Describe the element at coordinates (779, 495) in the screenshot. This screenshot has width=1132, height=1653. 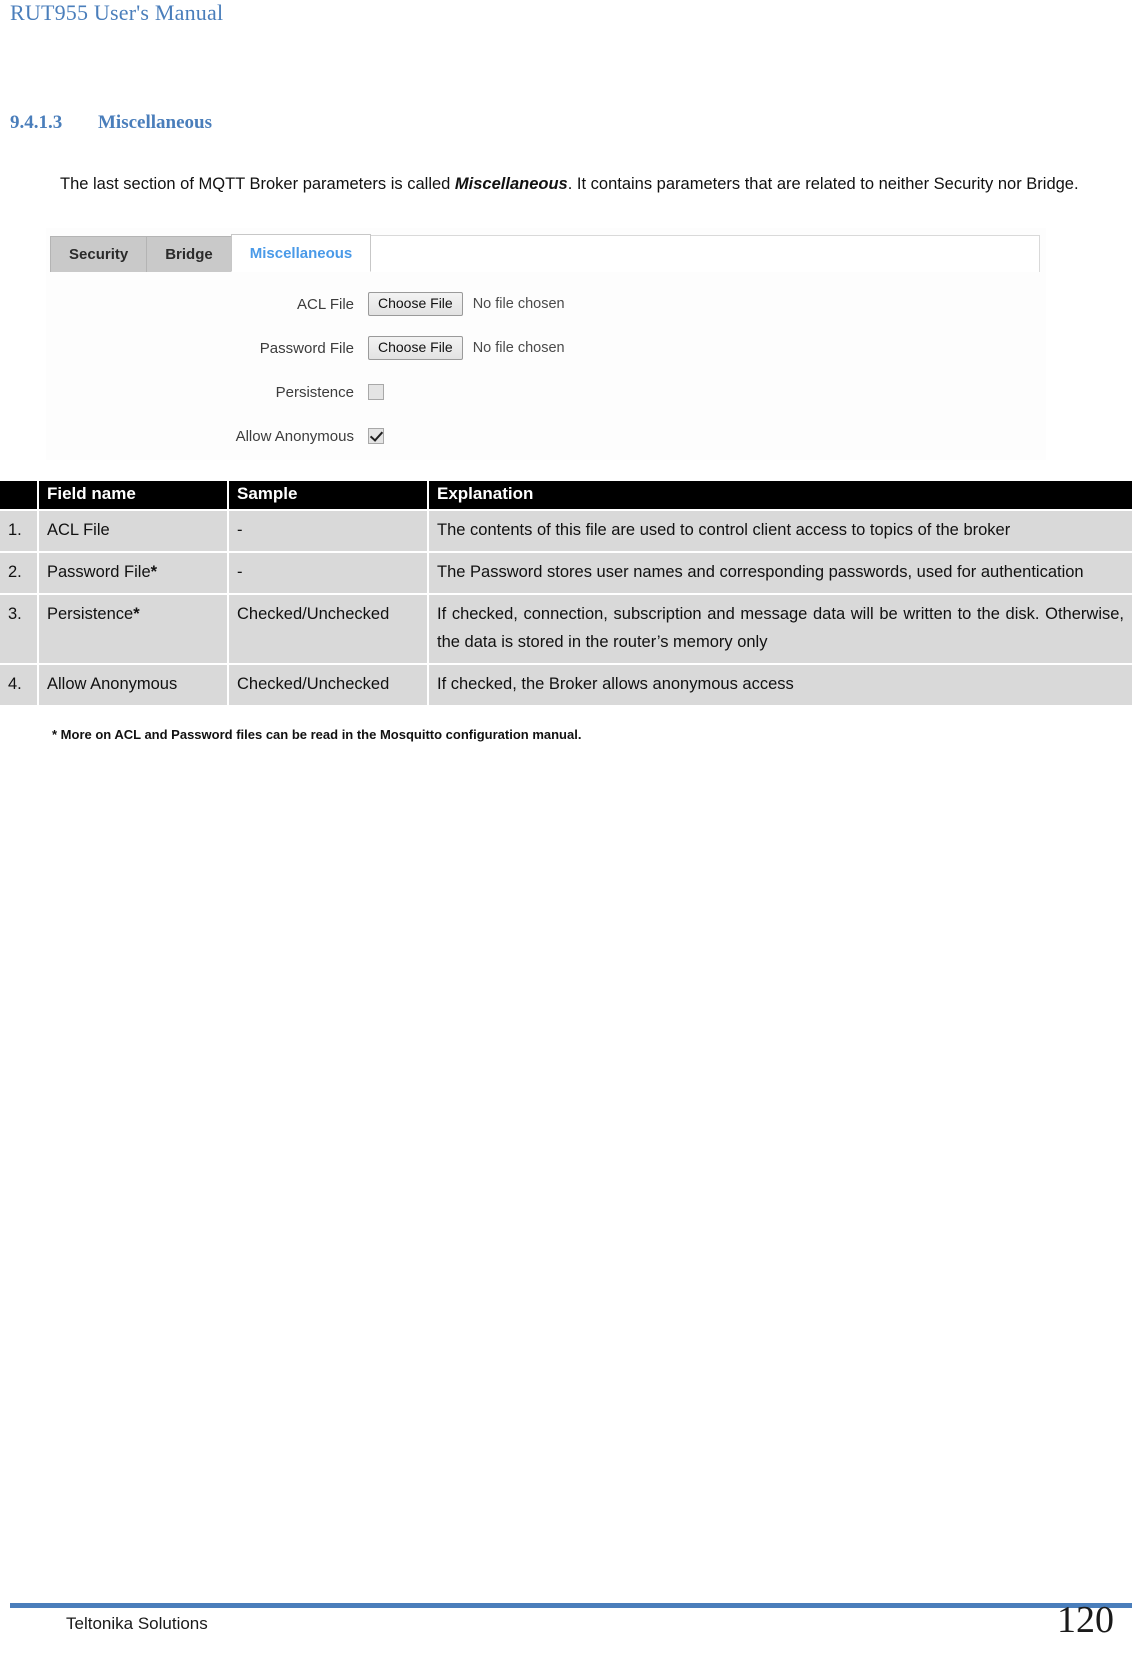
I see `table-header-explanation: Explanation` at that location.